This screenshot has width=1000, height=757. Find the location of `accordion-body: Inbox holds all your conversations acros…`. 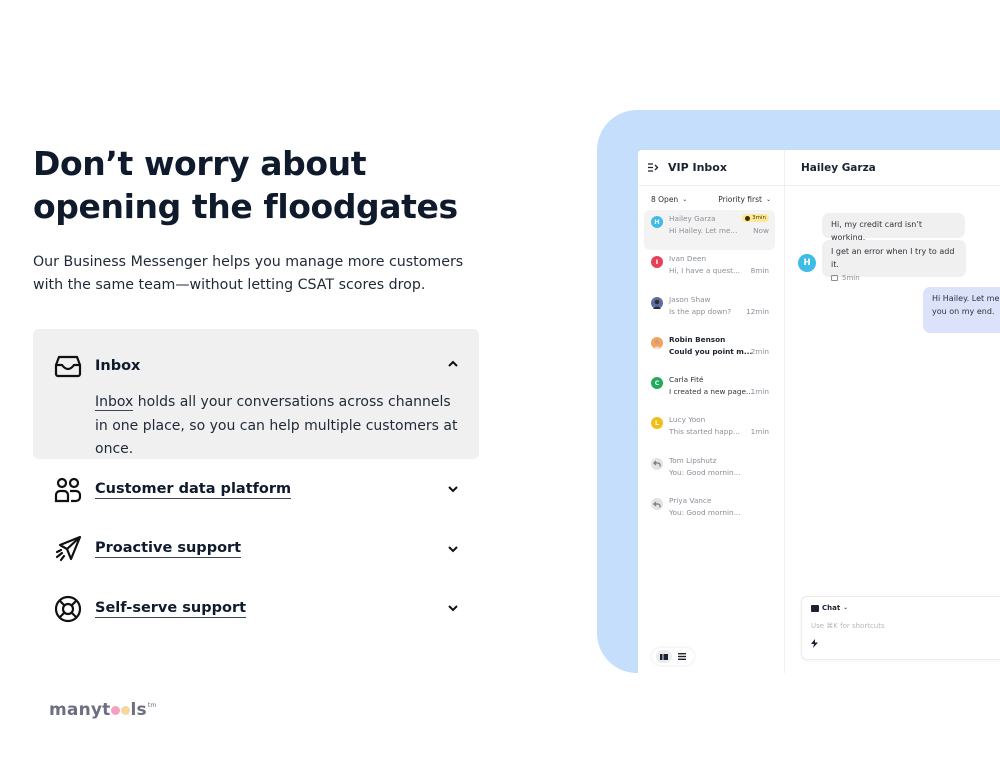

accordion-body: Inbox holds all your conversations acros… is located at coordinates (280, 426).